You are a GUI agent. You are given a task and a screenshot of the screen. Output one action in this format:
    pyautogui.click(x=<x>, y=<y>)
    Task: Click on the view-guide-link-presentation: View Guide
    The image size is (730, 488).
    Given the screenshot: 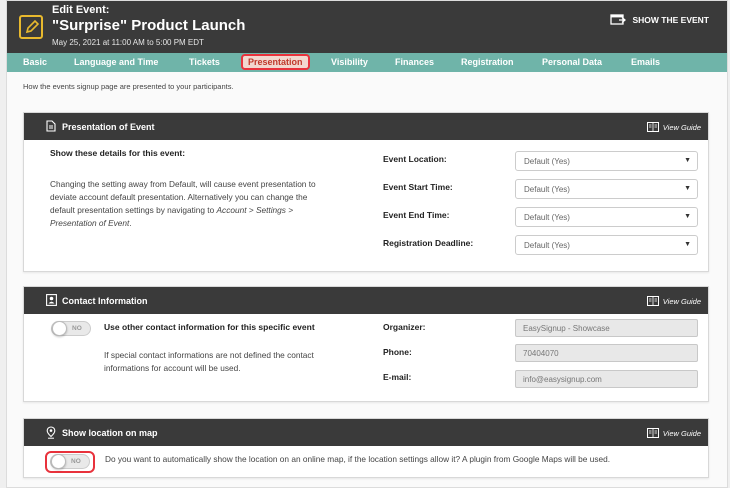 What is the action you would take?
    pyautogui.click(x=673, y=127)
    